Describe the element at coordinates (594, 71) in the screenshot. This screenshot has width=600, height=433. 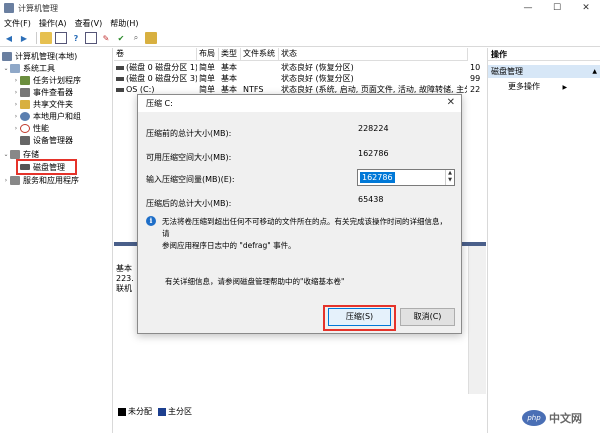
I see `collapse-arrow-icon: ▲` at that location.